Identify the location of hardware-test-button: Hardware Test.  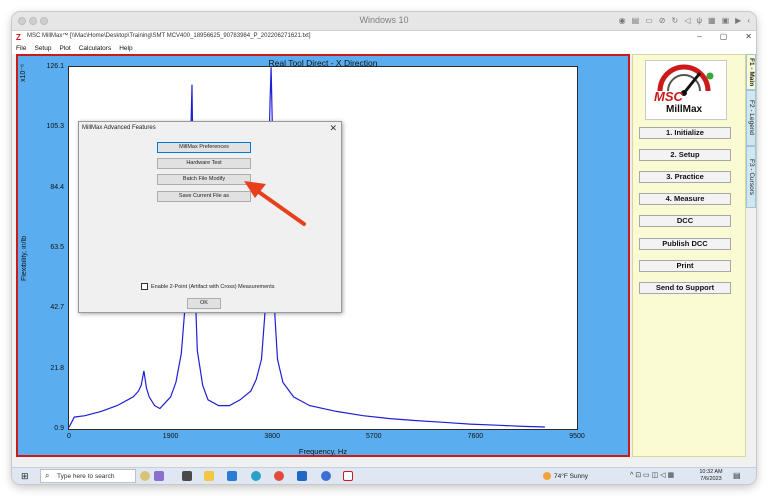
(204, 163).